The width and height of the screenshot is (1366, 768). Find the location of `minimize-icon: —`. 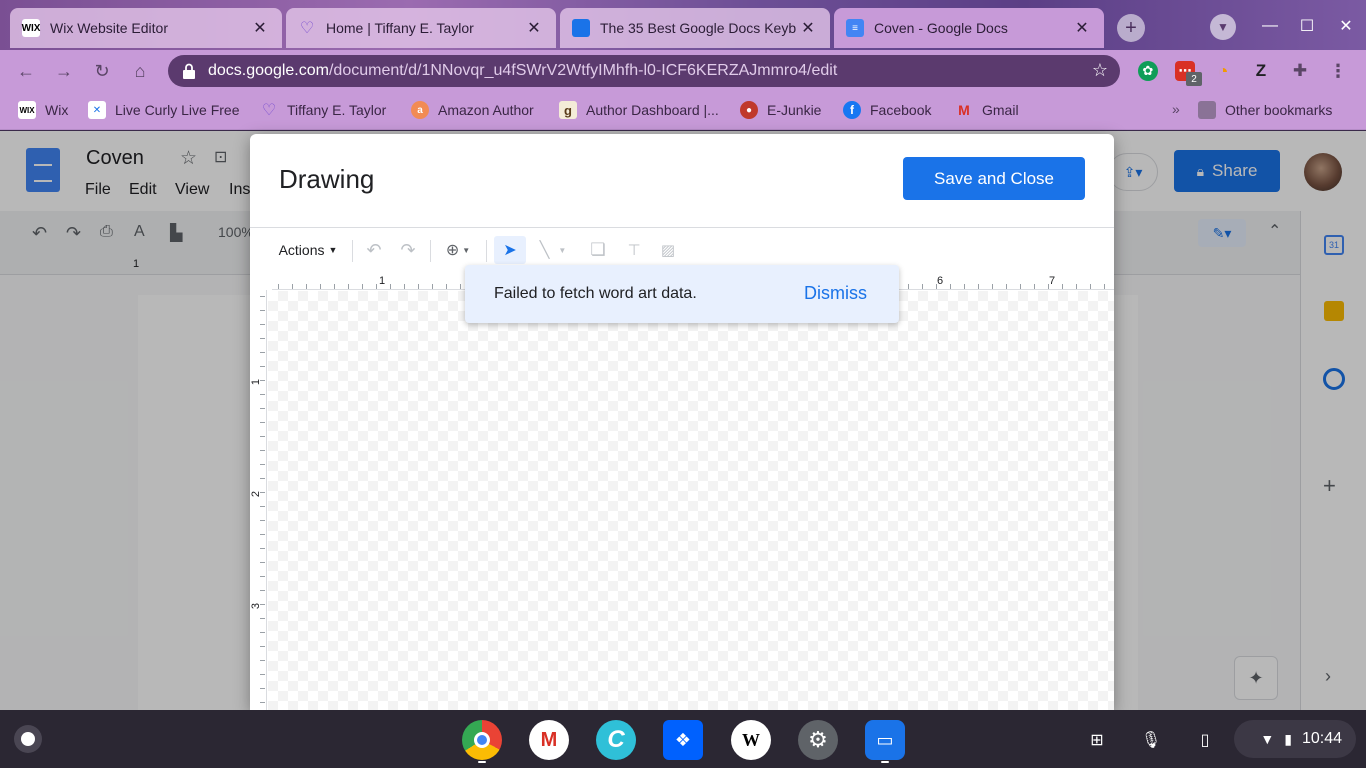

minimize-icon: — is located at coordinates (1270, 26).